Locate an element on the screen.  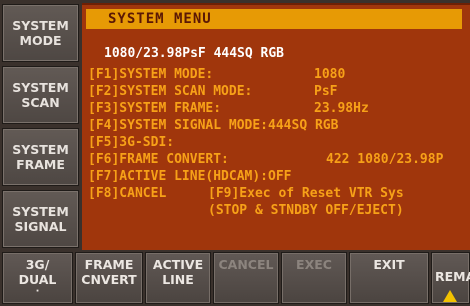
system-frame-button: SYSTEM FRAME is located at coordinates (40, 157).